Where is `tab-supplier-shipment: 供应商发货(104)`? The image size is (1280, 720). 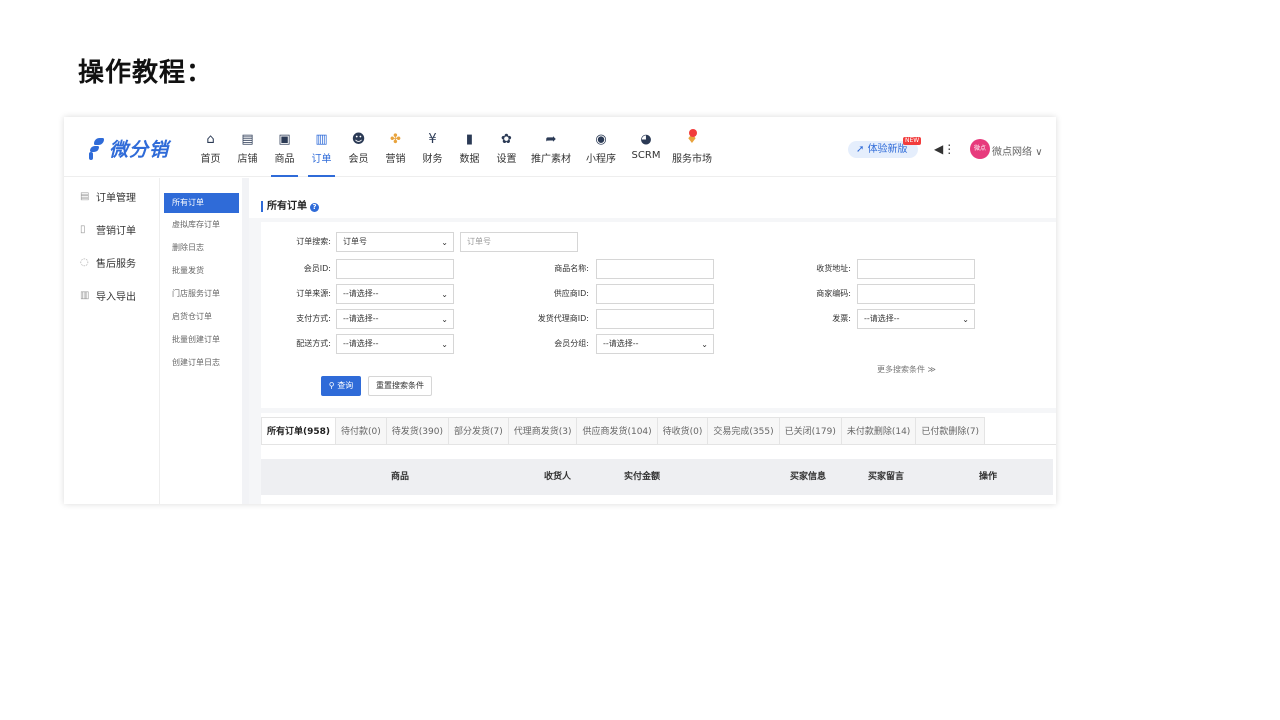
tab-supplier-shipment: 供应商发货(104) is located at coordinates (617, 431).